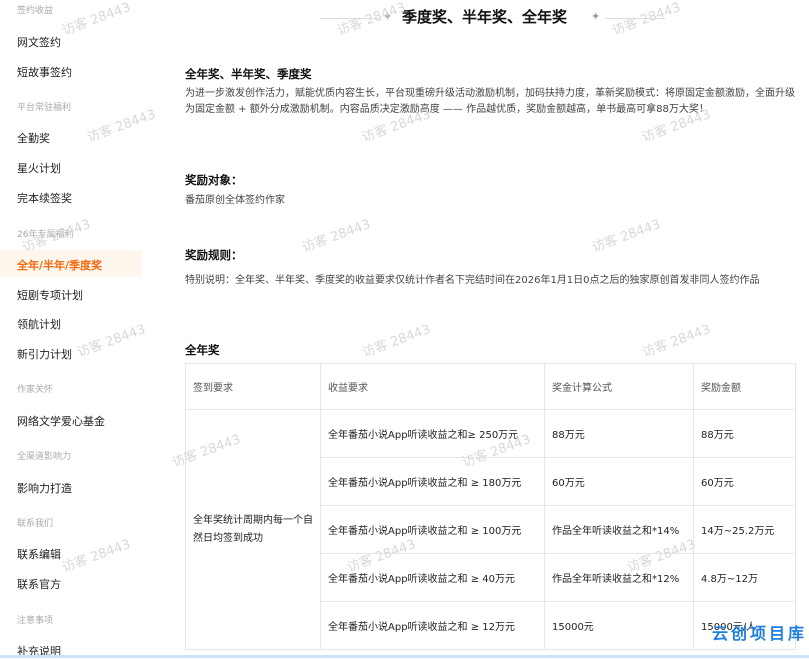  Describe the element at coordinates (619, 625) in the screenshot. I see `formula-cell: 15000元` at that location.